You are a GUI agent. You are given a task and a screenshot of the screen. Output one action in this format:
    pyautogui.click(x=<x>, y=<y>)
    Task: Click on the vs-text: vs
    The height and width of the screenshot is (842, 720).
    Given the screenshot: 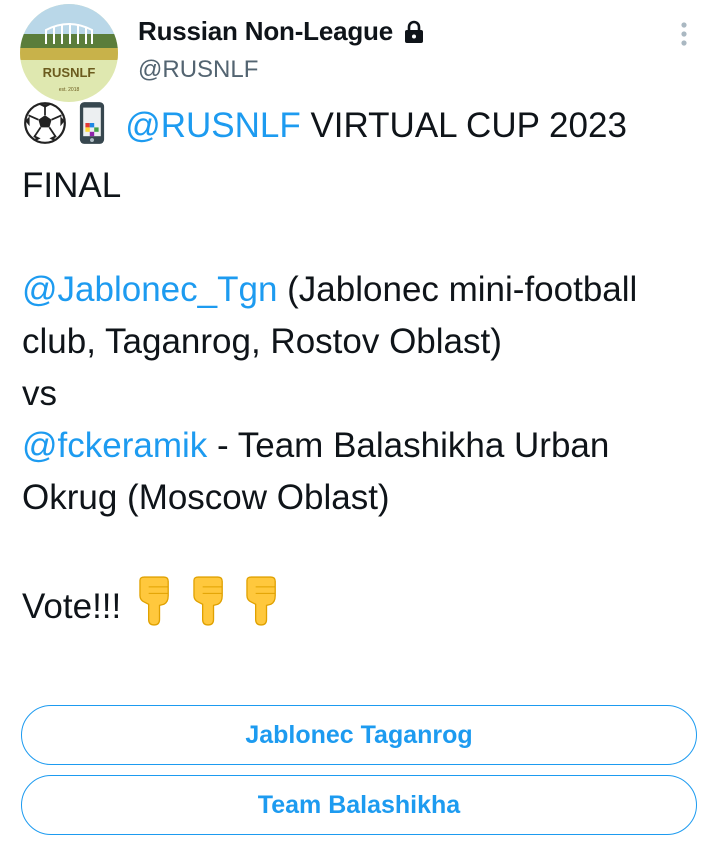 What is the action you would take?
    pyautogui.click(x=39, y=393)
    